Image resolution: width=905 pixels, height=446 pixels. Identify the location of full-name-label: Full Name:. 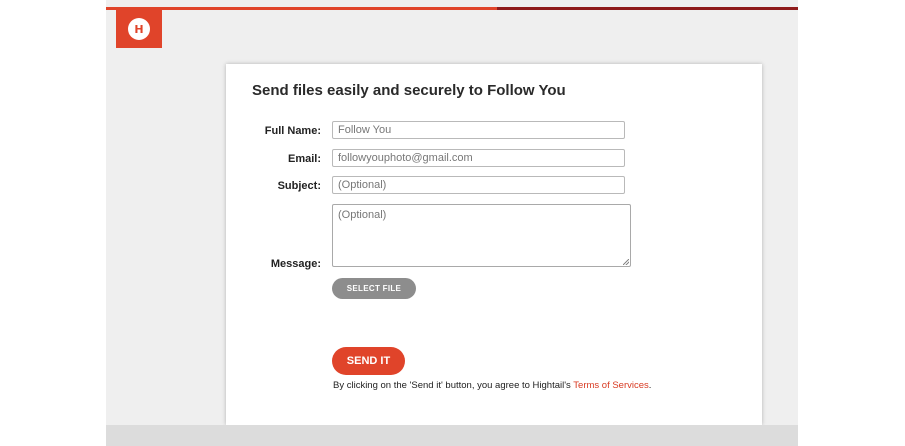
(292, 131).